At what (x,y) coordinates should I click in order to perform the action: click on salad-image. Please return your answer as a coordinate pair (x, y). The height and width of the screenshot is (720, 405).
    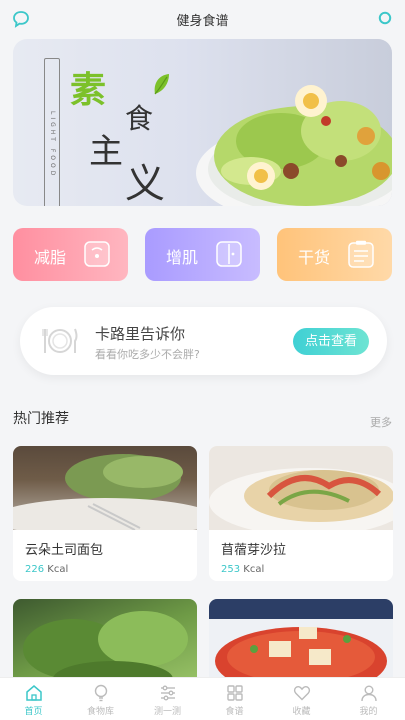
    Looking at the image, I should click on (294, 145).